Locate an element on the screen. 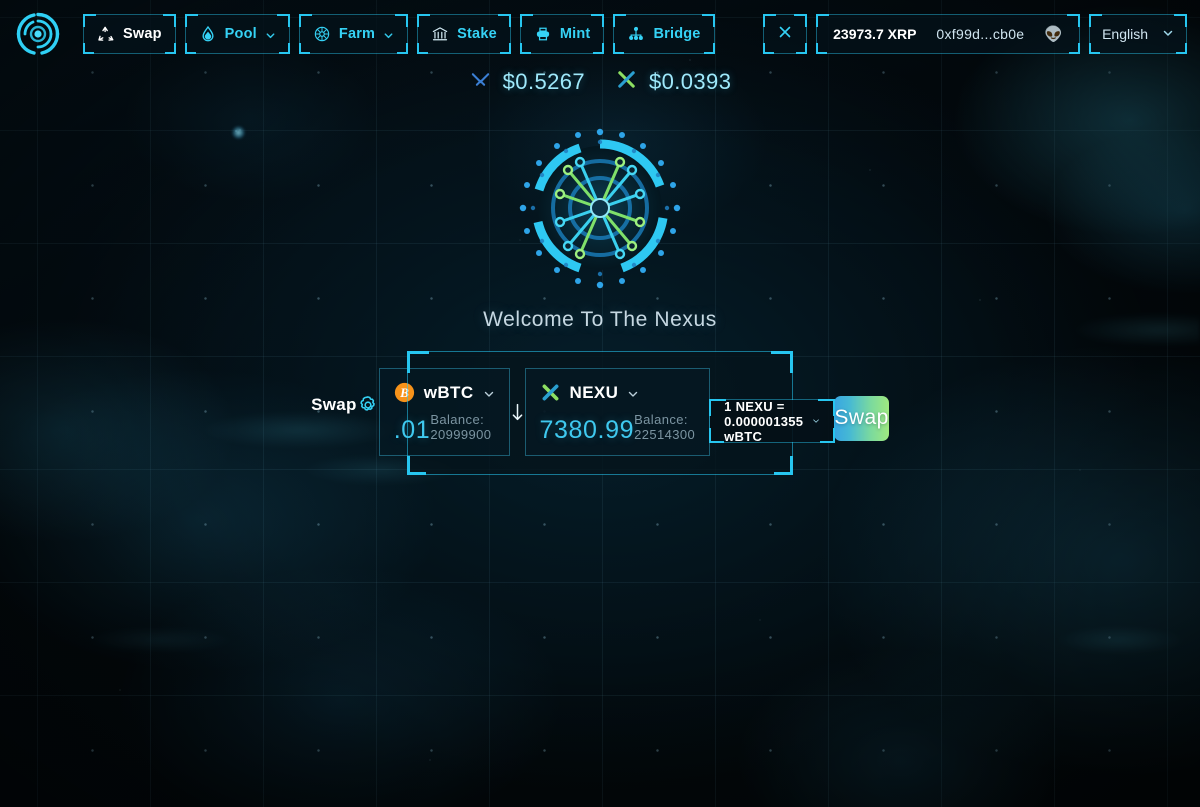 This screenshot has width=1200, height=807. flower-gear-icon is located at coordinates (322, 34).